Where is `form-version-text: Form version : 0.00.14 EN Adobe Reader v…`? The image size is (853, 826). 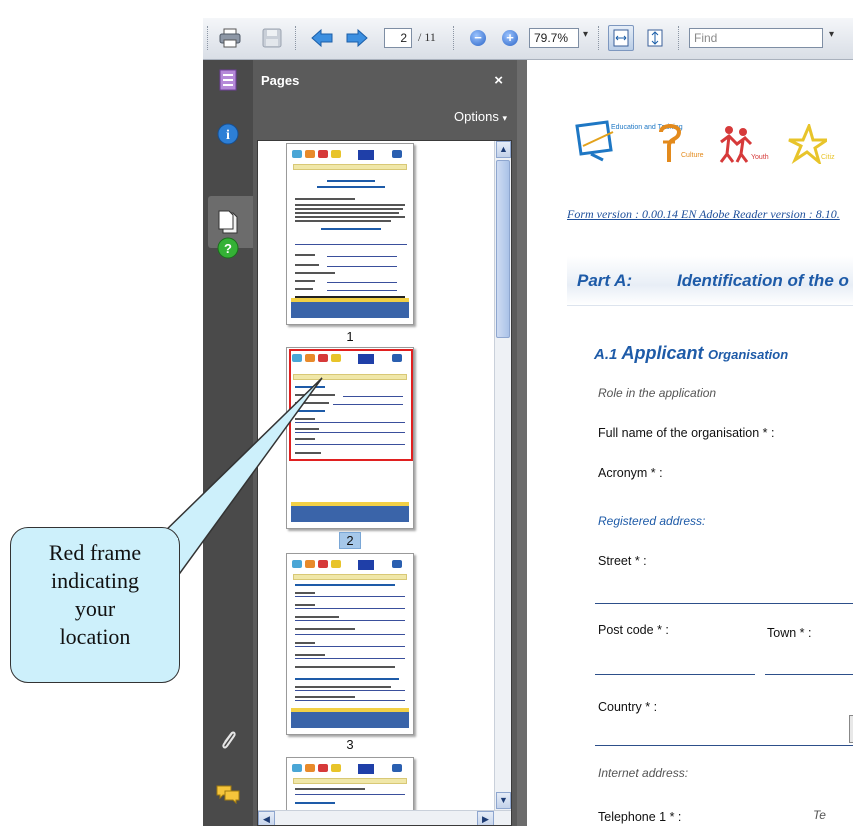
form-version-text: Form version : 0.00.14 EN Adobe Reader v… is located at coordinates (703, 214).